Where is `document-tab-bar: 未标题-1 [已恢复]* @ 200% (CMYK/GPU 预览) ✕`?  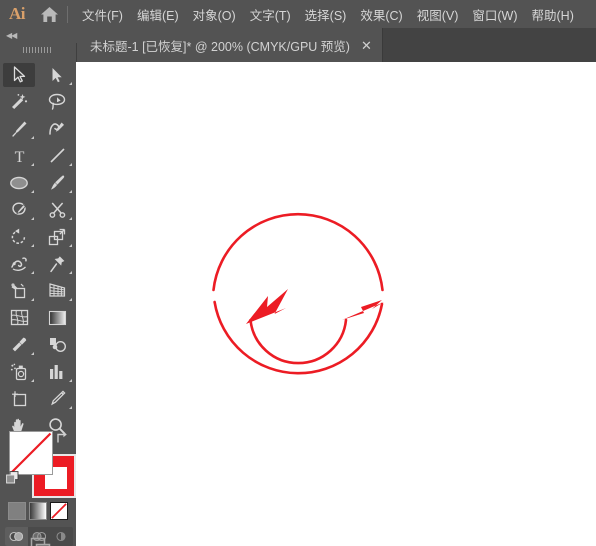
document-tab-bar: 未标题-1 [已恢复]* @ 200% (CMYK/GPU 预览) ✕ is located at coordinates (336, 45).